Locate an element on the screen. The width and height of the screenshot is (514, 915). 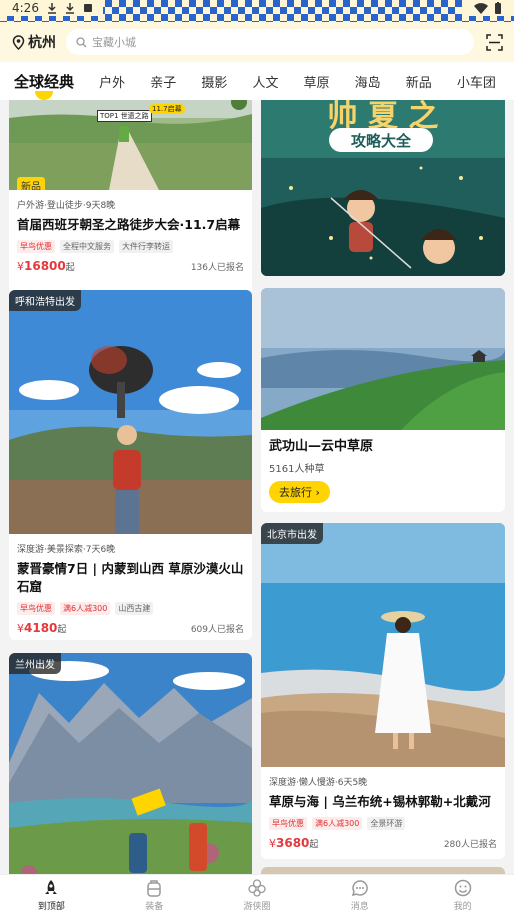
nav-messages: 消息 is located at coordinates (359, 895).